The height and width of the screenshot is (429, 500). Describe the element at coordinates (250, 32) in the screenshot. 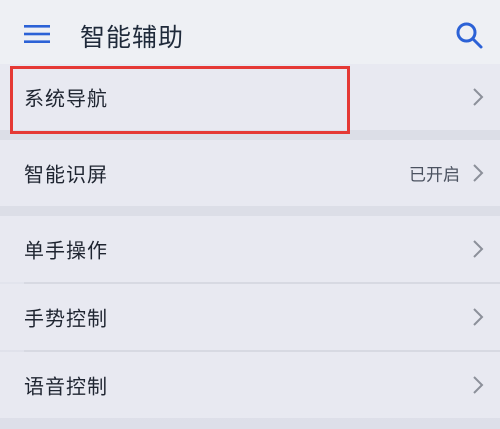

I see `top-app-bar: 智能辅助` at that location.